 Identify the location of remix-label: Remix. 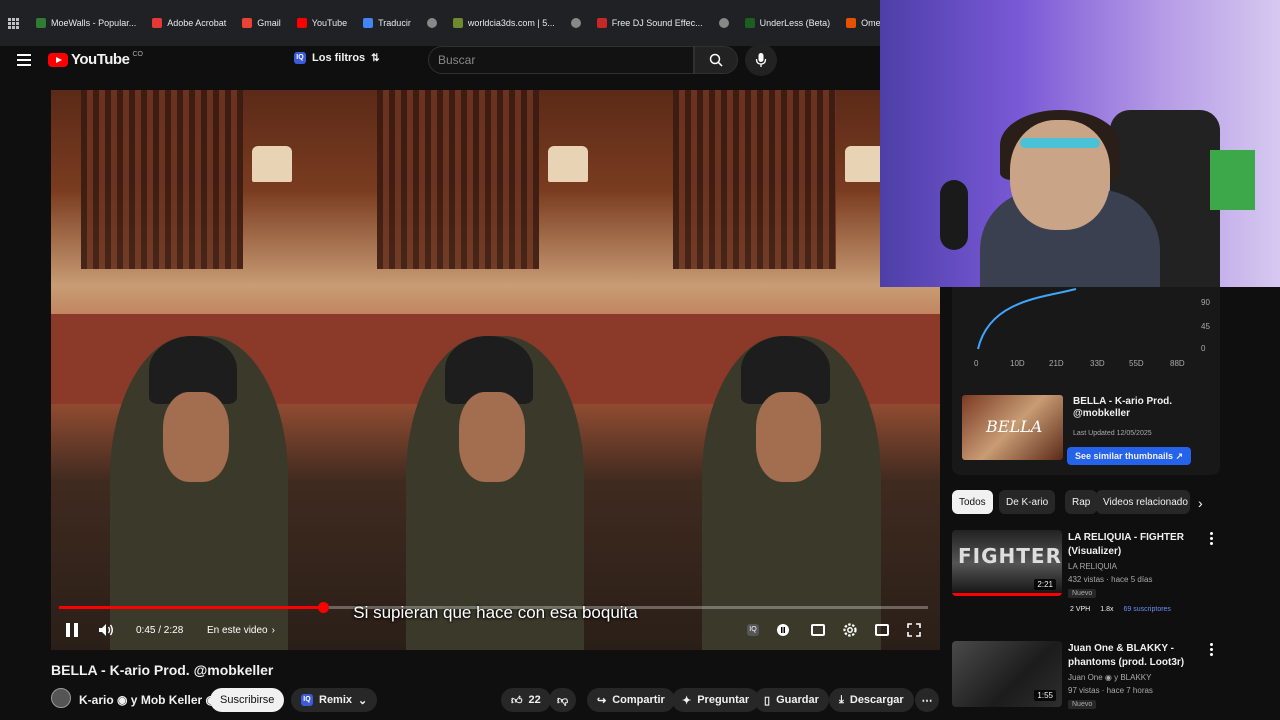
(336, 700).